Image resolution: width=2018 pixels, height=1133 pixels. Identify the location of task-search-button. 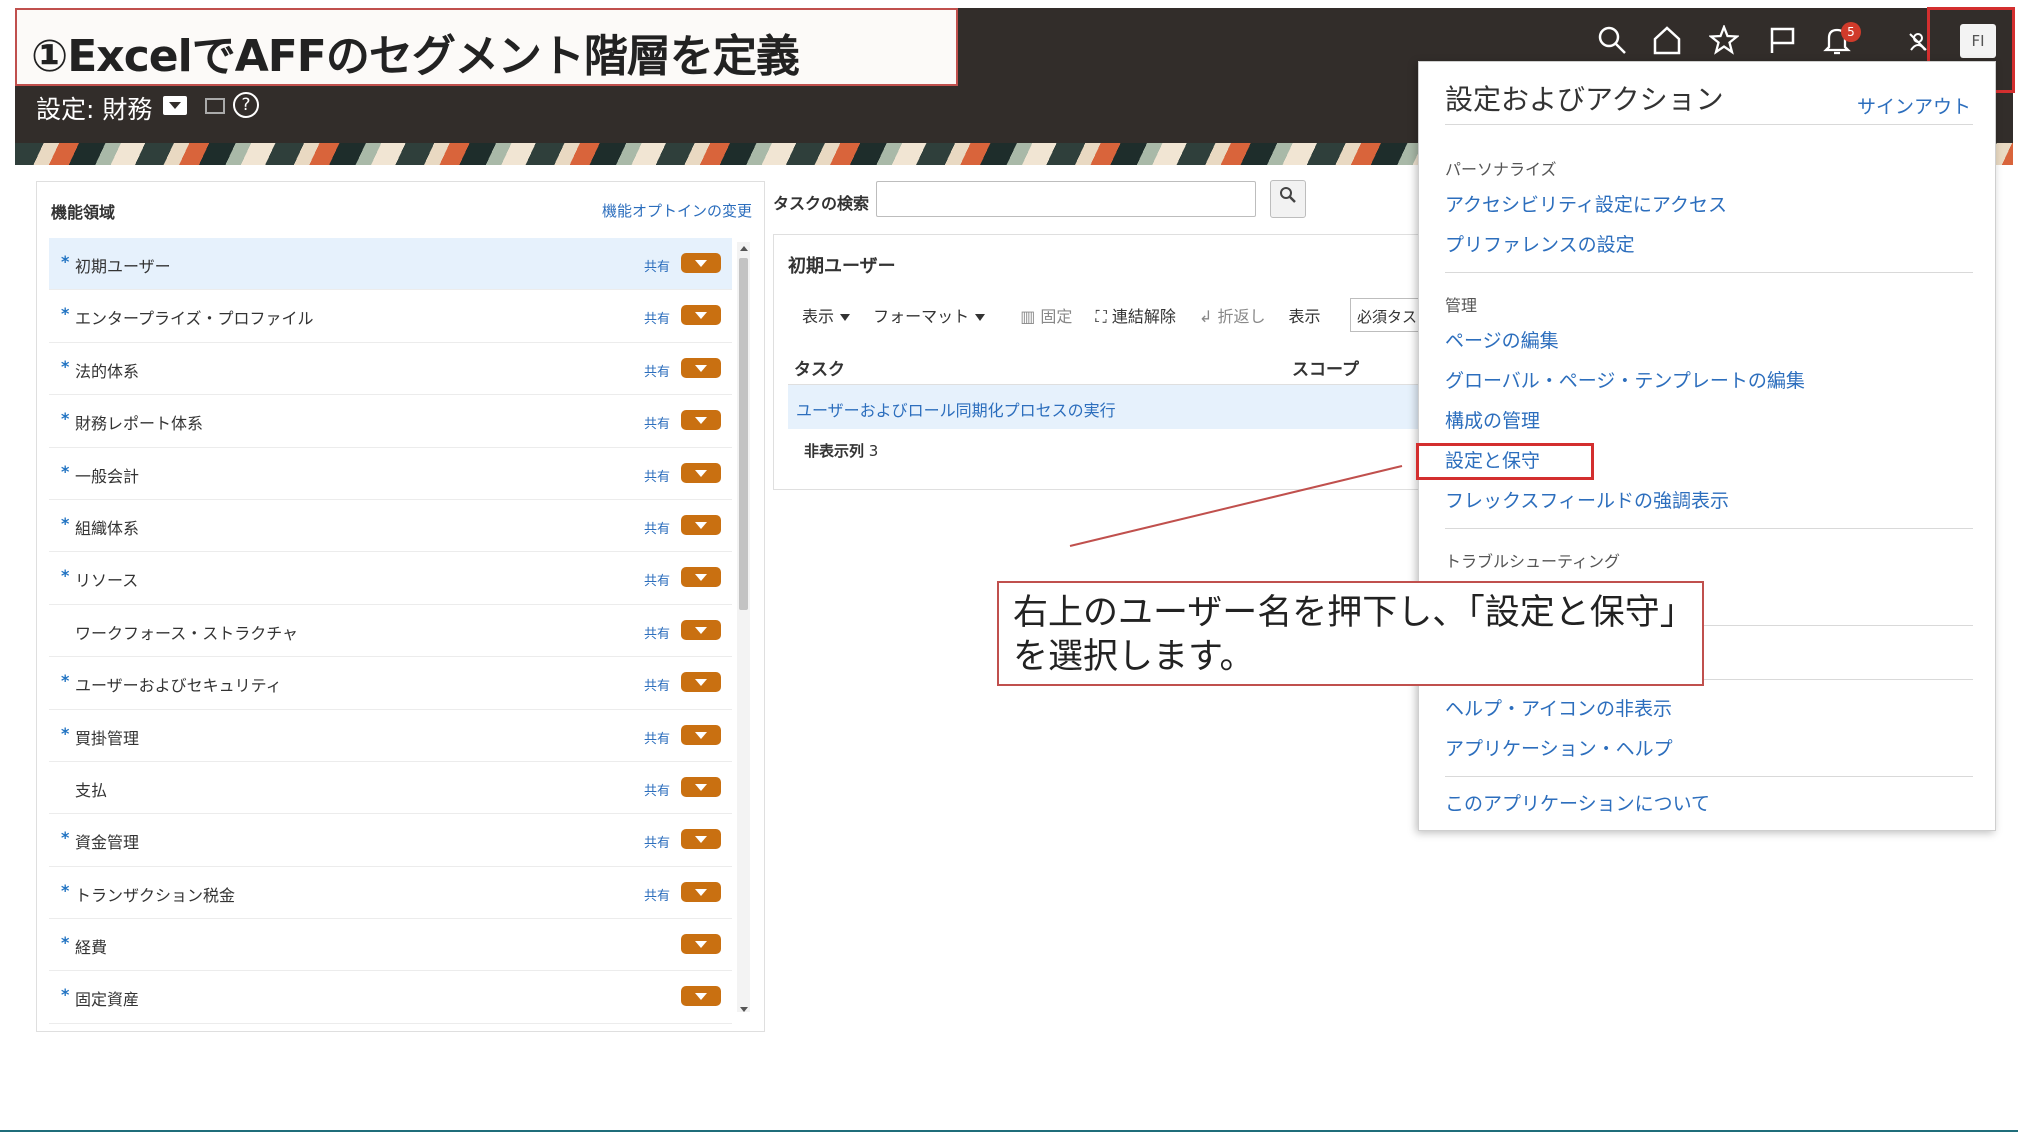
(1288, 199).